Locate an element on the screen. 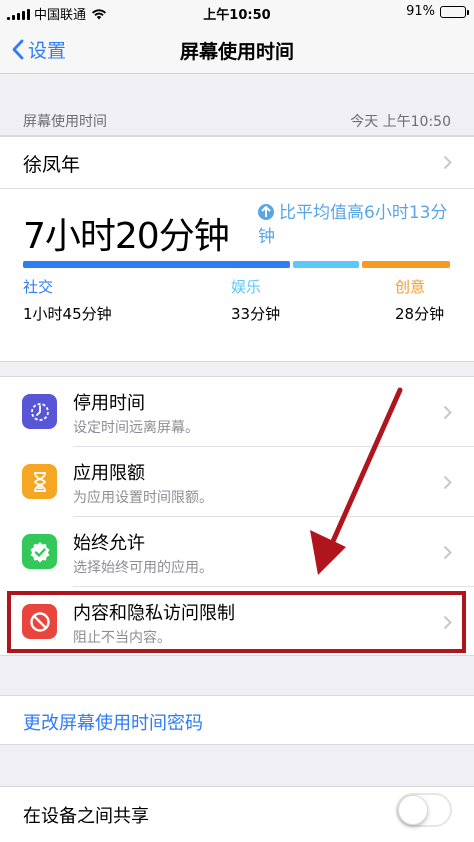  status-bar: 中国联通 上午10:50 91% is located at coordinates (237, 12).